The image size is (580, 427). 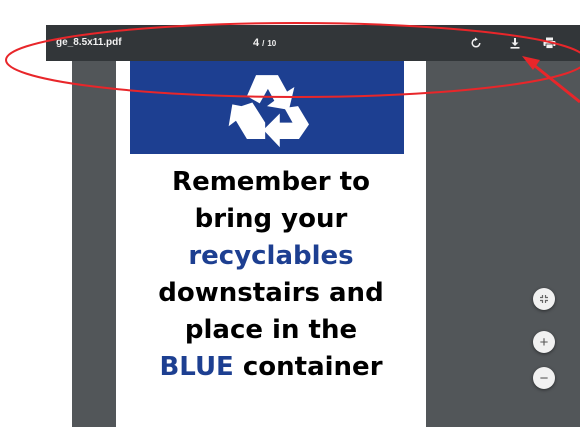 What do you see at coordinates (313, 43) in the screenshot?
I see `pdf-toolbar: ge_8.5x11.pdf 4/10` at bounding box center [313, 43].